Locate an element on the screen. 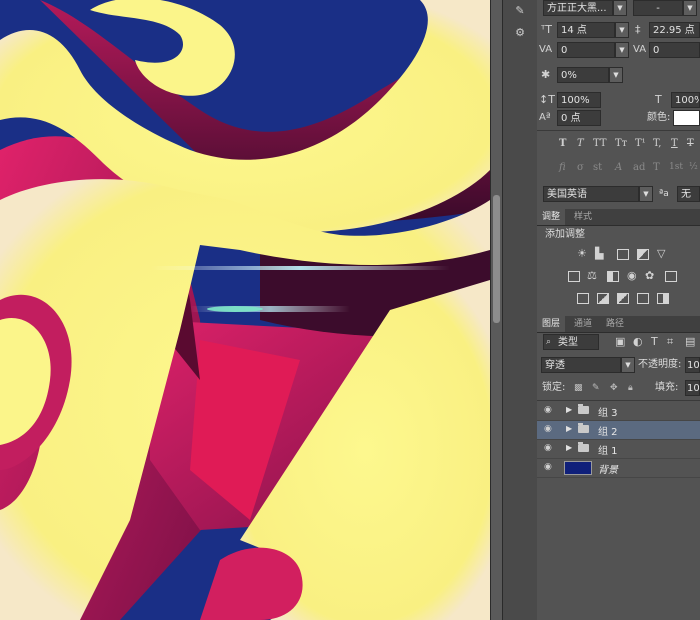 Image resolution: width=700 pixels, height=620 pixels. tab-channels: 通道 is located at coordinates (583, 324).